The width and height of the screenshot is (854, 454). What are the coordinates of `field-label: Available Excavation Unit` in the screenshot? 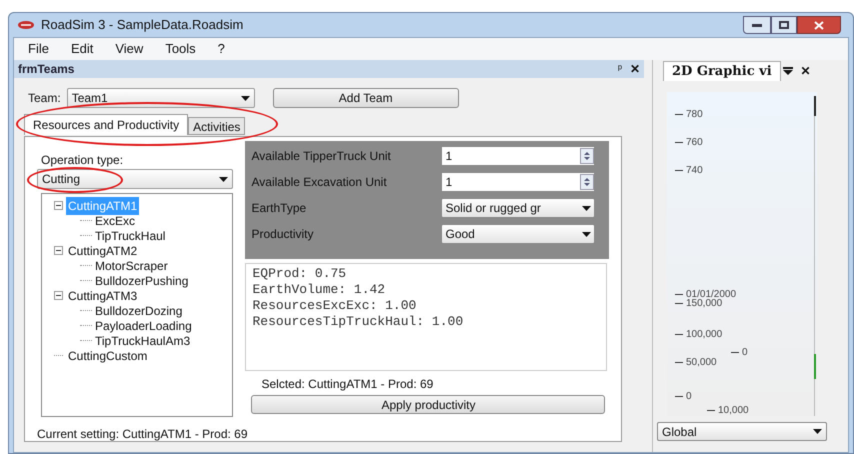 It's located at (319, 182).